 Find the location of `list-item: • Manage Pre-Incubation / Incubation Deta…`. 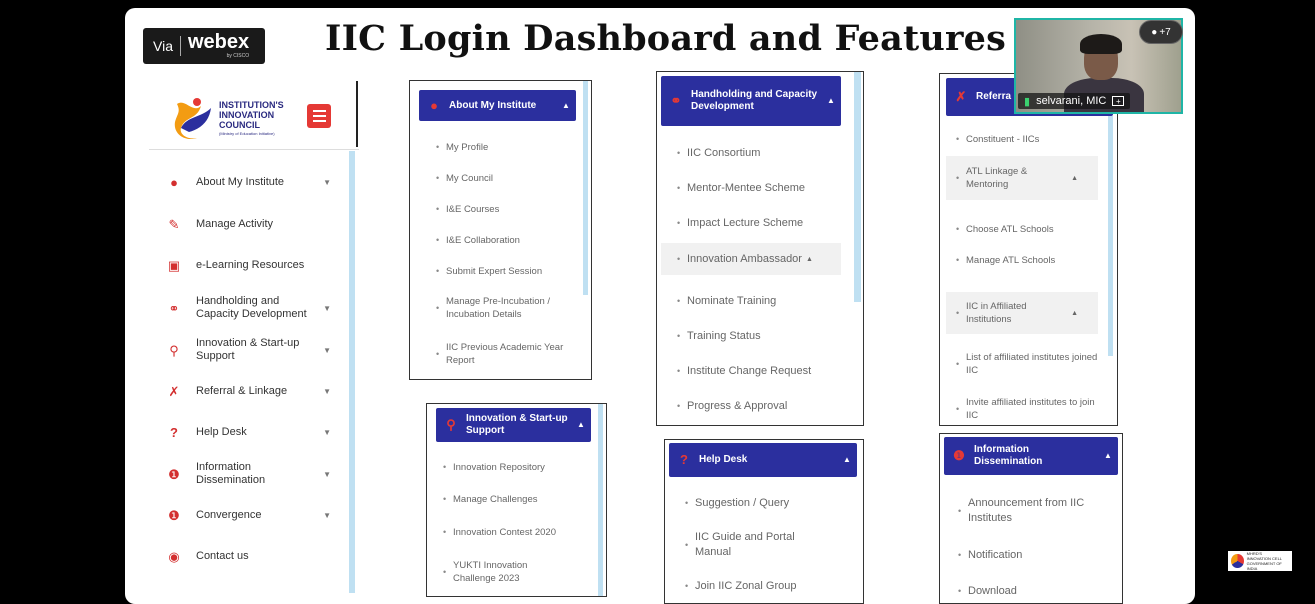

list-item: • Manage Pre-Incubation / Incubation Deta… is located at coordinates (502, 308).